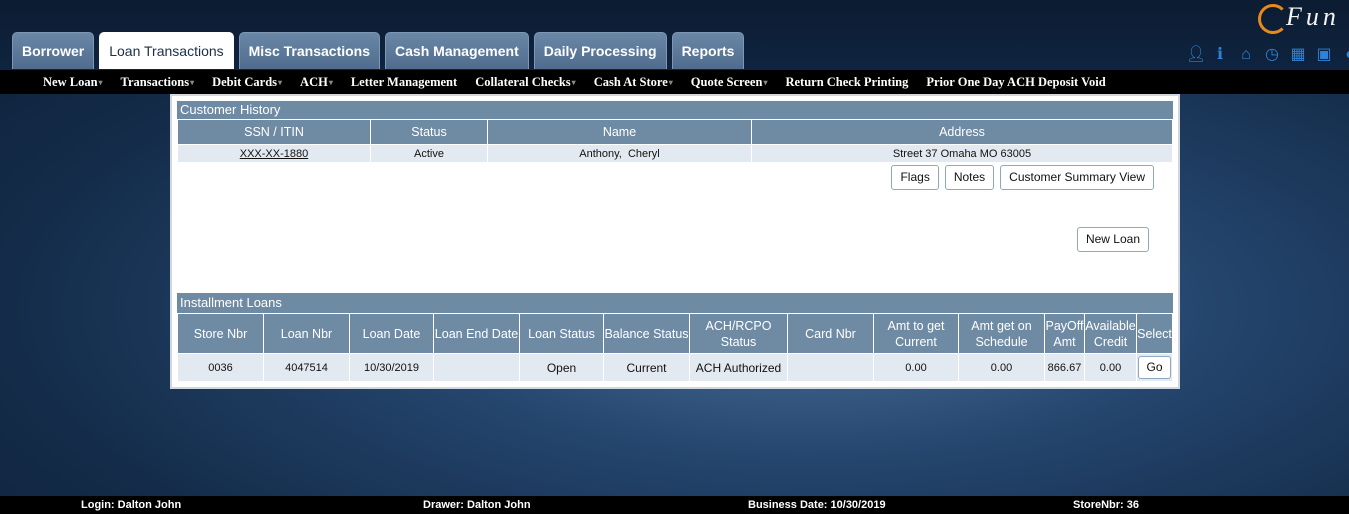 Image resolution: width=1349 pixels, height=514 pixels. I want to click on tab-loan-transactions: Loan Transactions, so click(166, 50).